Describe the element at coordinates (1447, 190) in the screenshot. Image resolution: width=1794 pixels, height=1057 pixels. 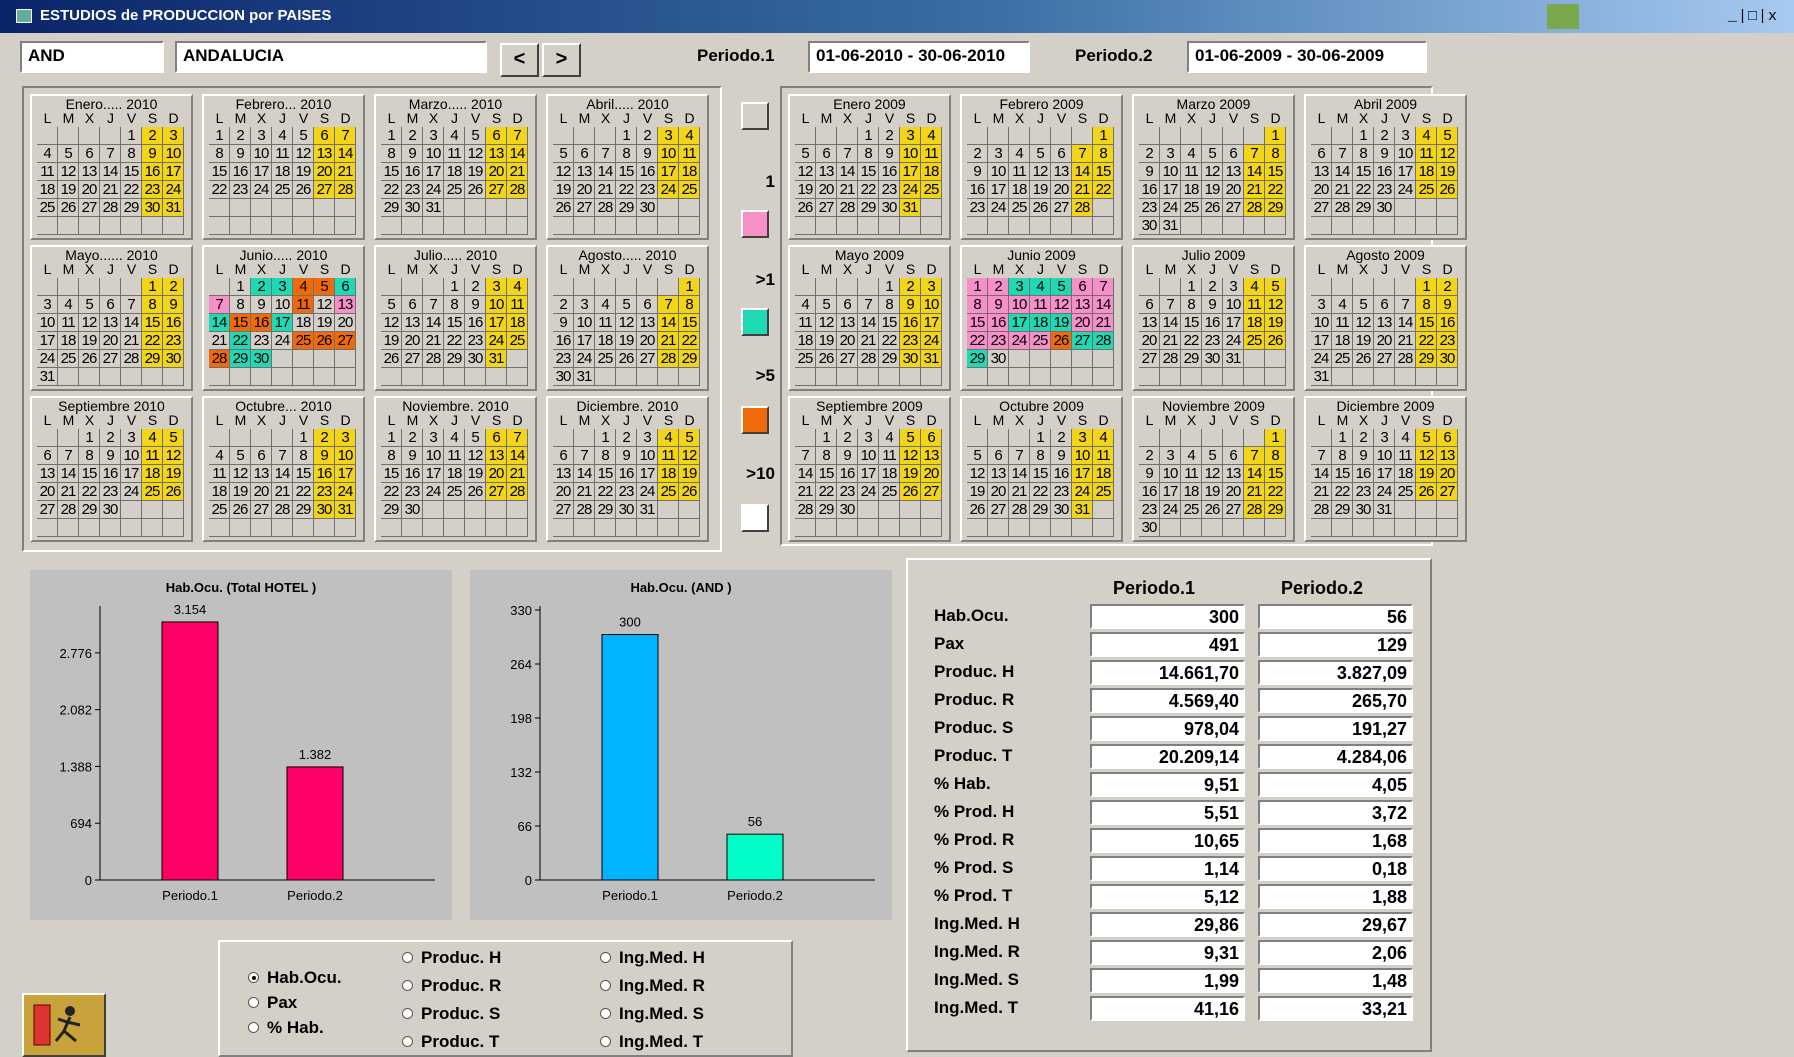
I see `day-cell: 26` at that location.